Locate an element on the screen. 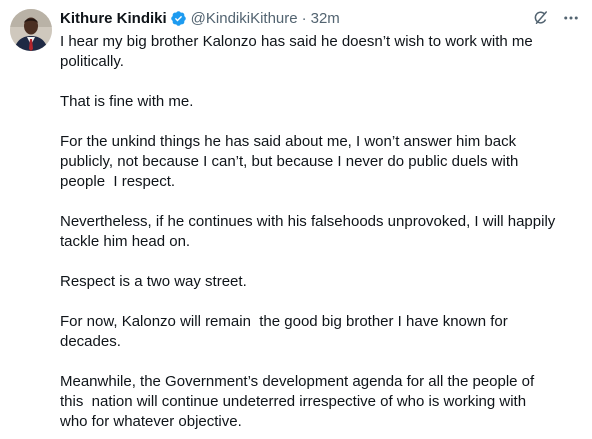 Image resolution: width=592 pixels, height=439 pixels. avatar is located at coordinates (31, 30).